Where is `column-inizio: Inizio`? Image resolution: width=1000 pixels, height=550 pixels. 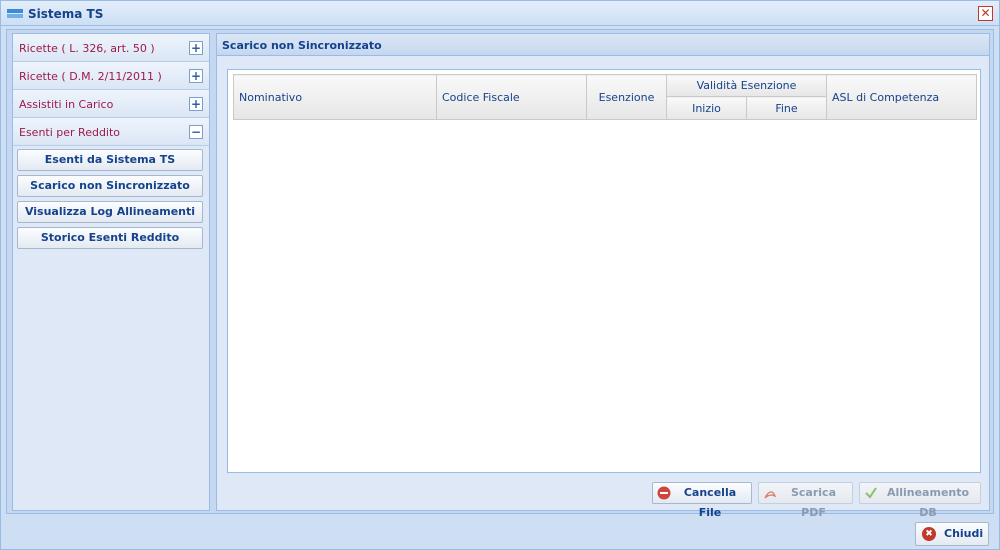 column-inizio: Inizio is located at coordinates (706, 108).